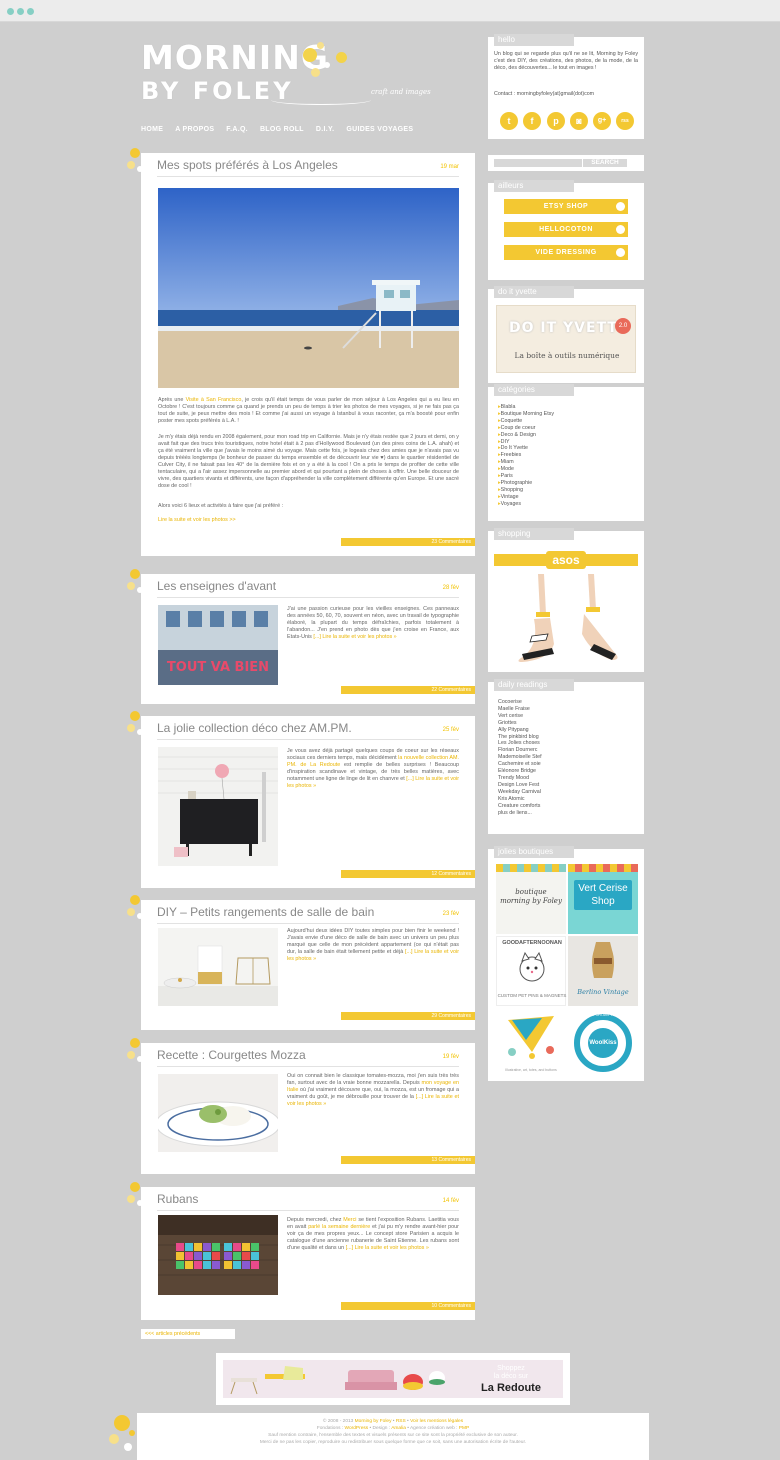 Image resolution: width=780 pixels, height=1460 pixels. What do you see at coordinates (520, 771) in the screenshot?
I see `reading-item: Eléonore Bridge` at bounding box center [520, 771].